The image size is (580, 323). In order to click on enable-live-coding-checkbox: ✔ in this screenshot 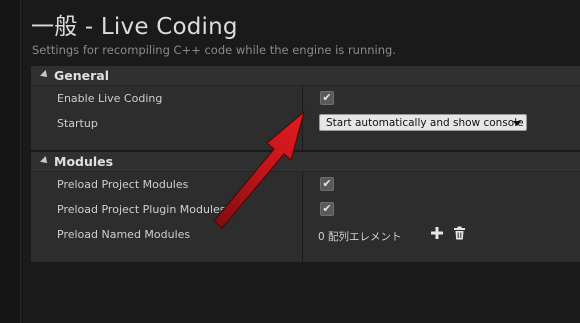, I will do `click(327, 98)`.